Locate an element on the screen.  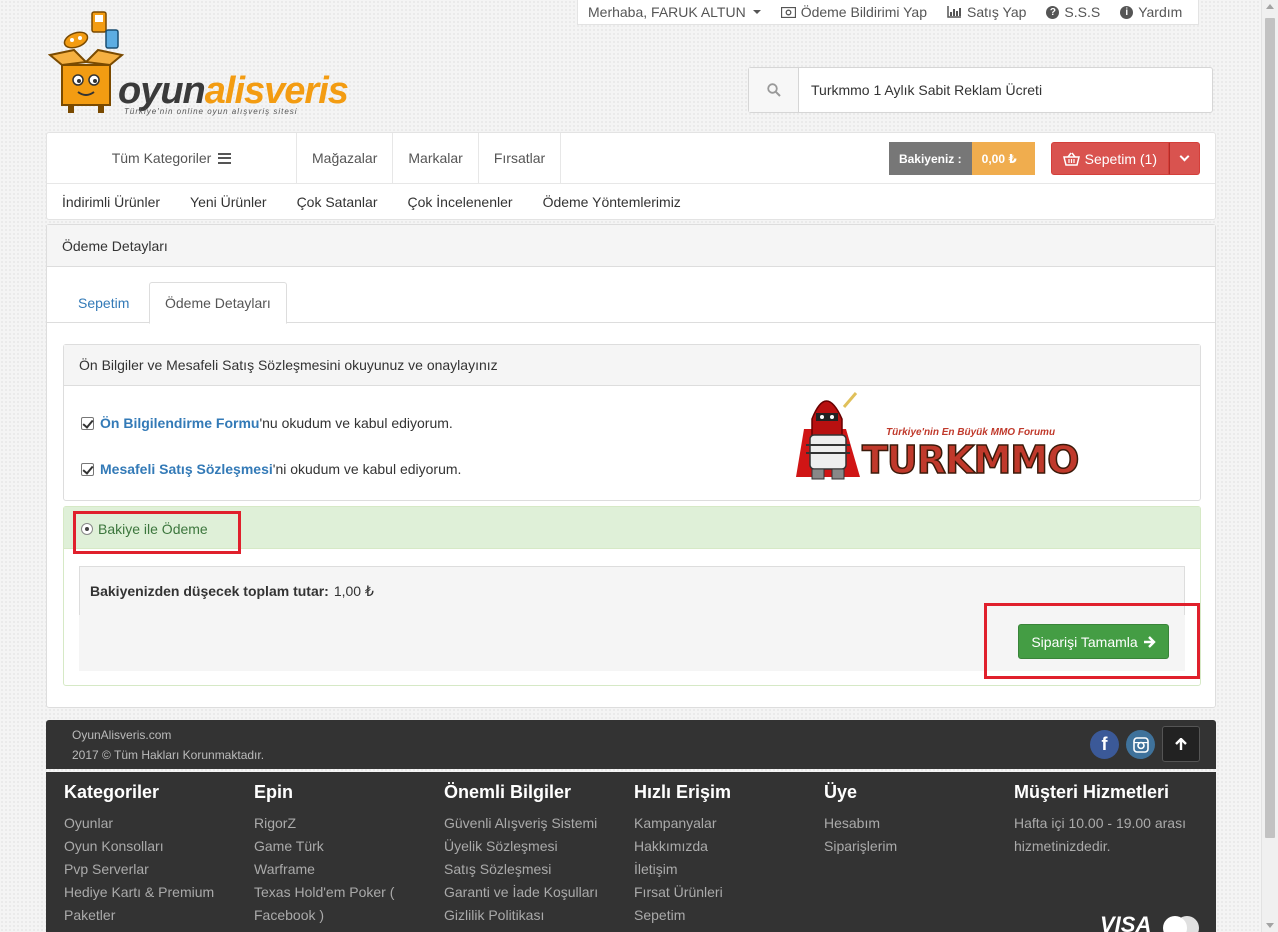
checkout-tabs: Sepetim Ödeme Detayları is located at coordinates (631, 303).